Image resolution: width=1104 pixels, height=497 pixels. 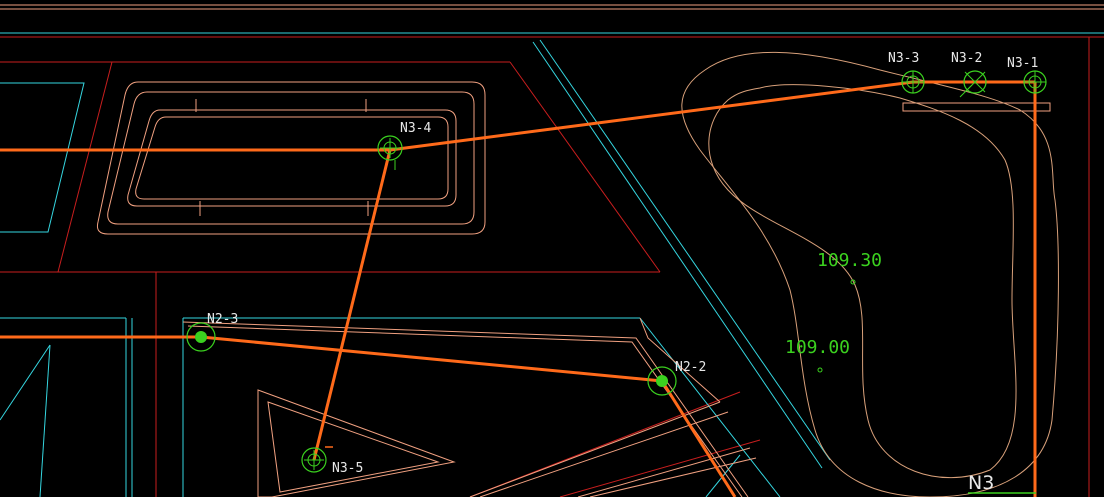 I want to click on node-label: N2-3, so click(x=222, y=319).